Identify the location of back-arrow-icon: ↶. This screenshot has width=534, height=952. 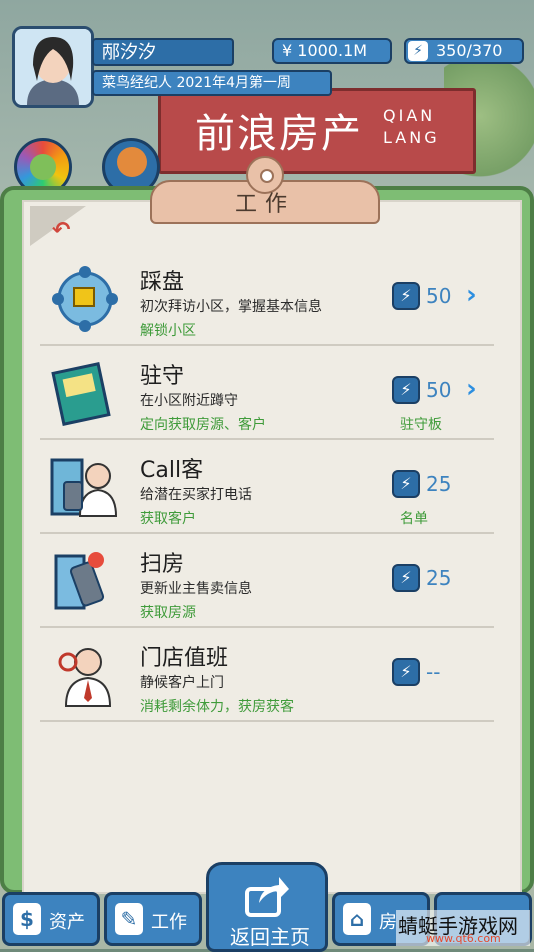
(61, 230).